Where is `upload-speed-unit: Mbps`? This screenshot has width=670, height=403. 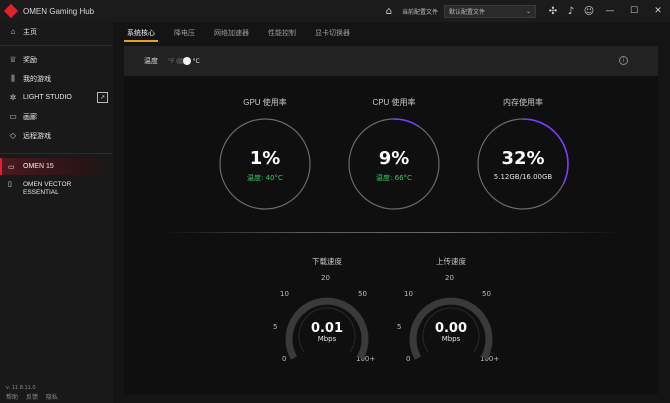 upload-speed-unit: Mbps is located at coordinates (451, 339).